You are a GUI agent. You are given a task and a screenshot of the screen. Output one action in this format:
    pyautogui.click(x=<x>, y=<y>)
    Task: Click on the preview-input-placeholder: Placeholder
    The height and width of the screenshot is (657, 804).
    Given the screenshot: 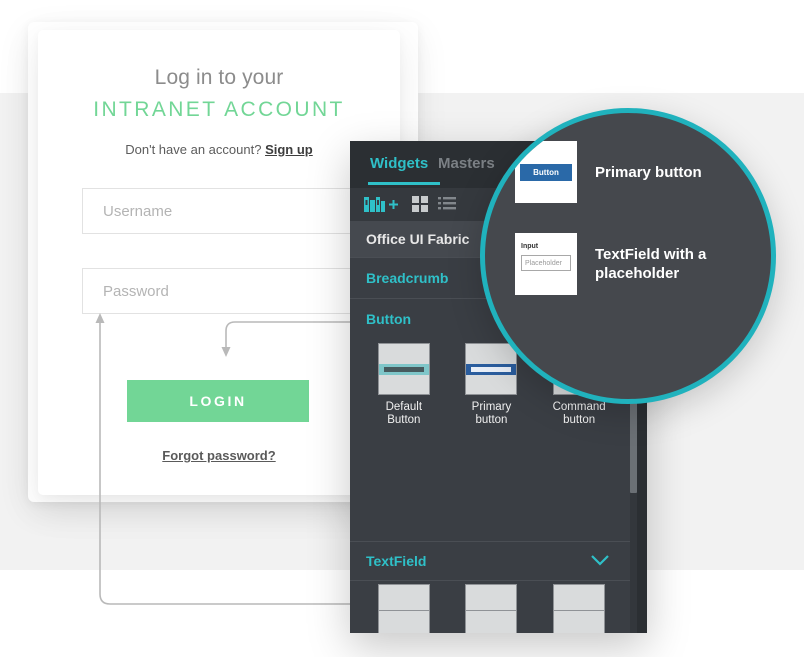 What is the action you would take?
    pyautogui.click(x=546, y=263)
    